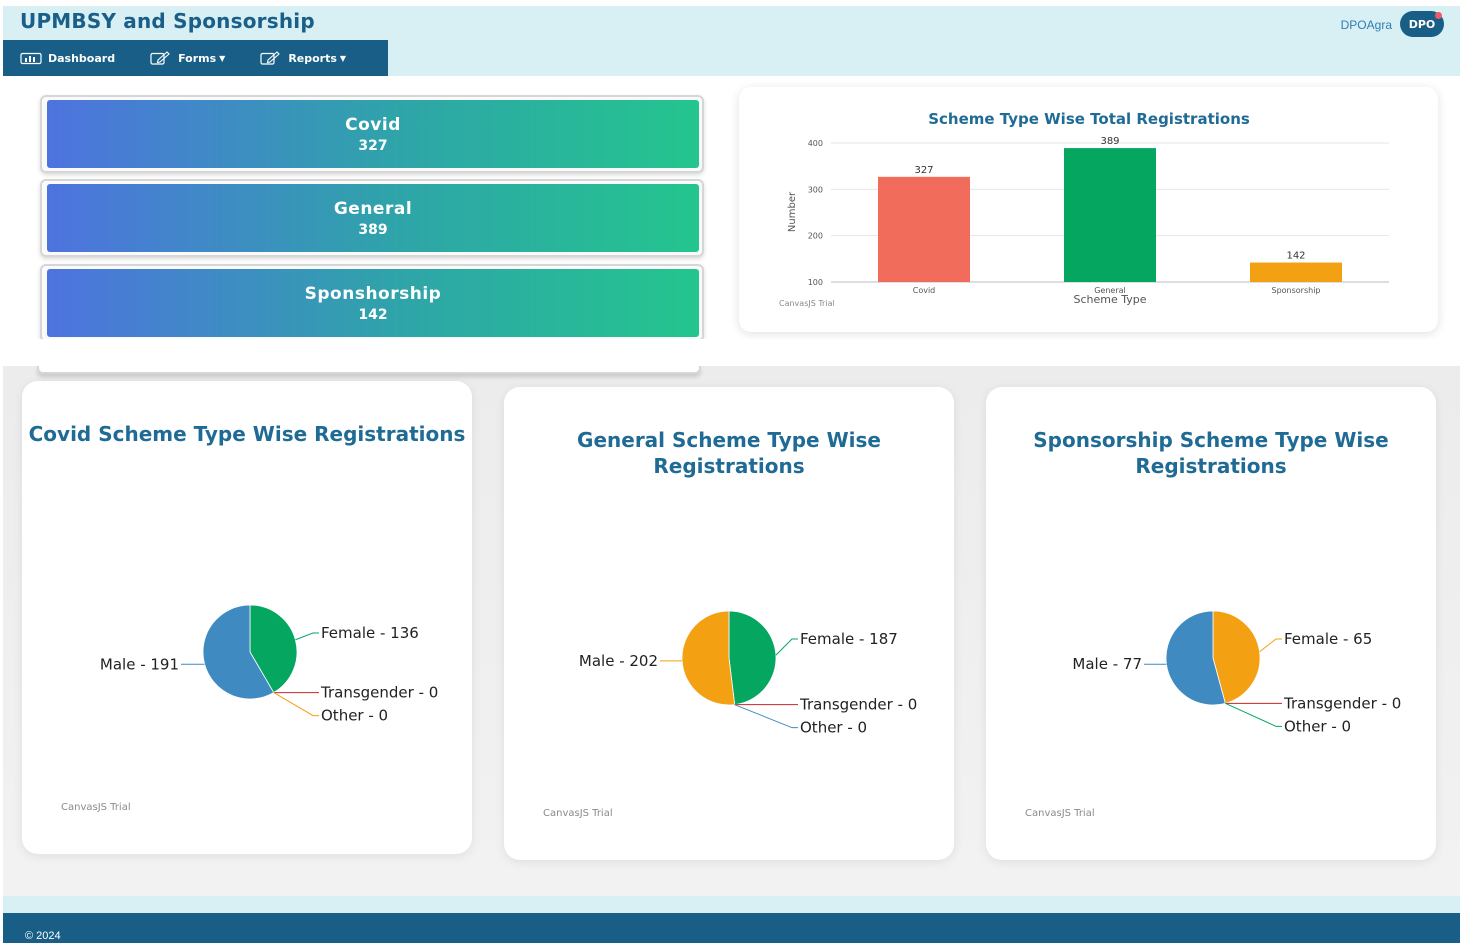  What do you see at coordinates (31, 58) in the screenshot?
I see `dashboard-icon` at bounding box center [31, 58].